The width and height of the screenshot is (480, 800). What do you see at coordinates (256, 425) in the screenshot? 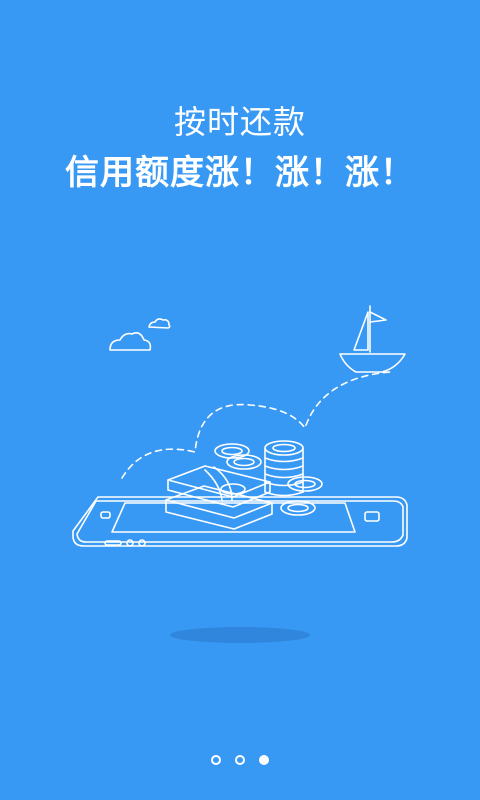
I see `dashed-path` at bounding box center [256, 425].